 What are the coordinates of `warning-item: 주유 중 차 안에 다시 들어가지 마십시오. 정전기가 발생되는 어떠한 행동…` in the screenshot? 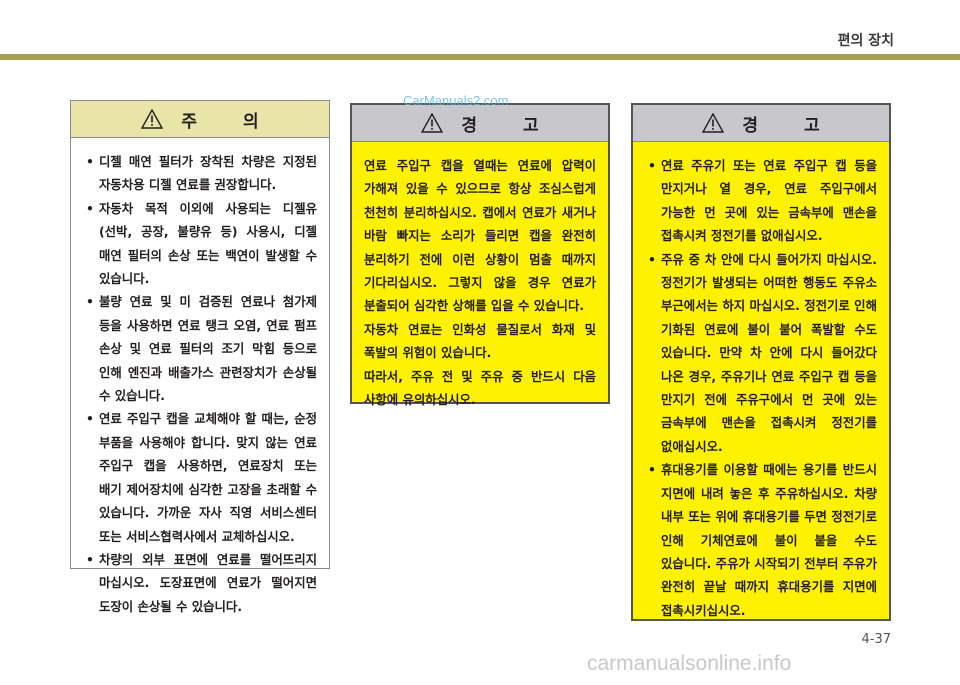 It's located at (761, 353).